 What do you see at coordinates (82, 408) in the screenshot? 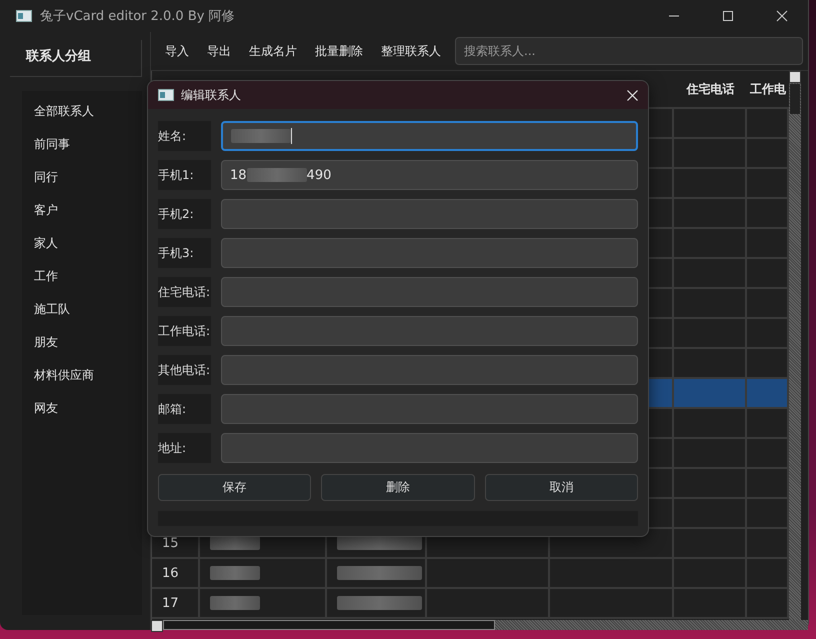
I see `group-item: 网友` at bounding box center [82, 408].